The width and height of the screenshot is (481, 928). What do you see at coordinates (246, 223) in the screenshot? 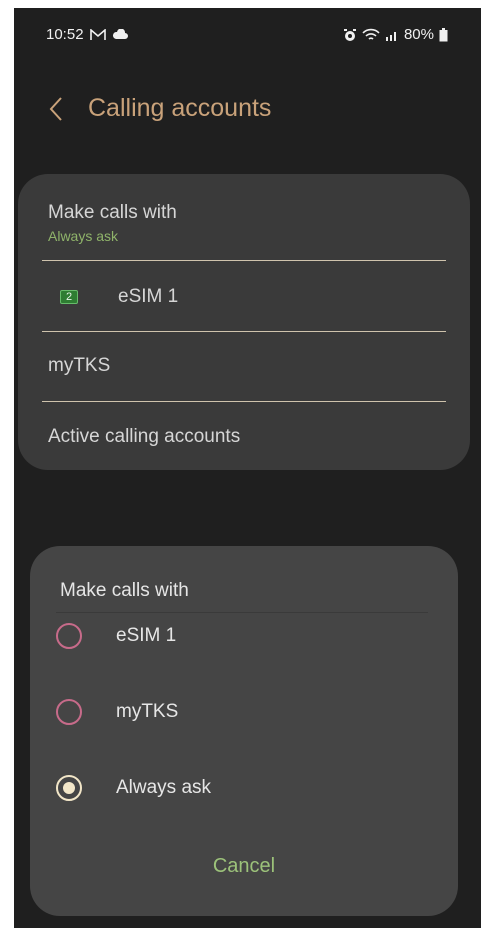
I see `make-calls-with-row: Make calls with Always ask` at bounding box center [246, 223].